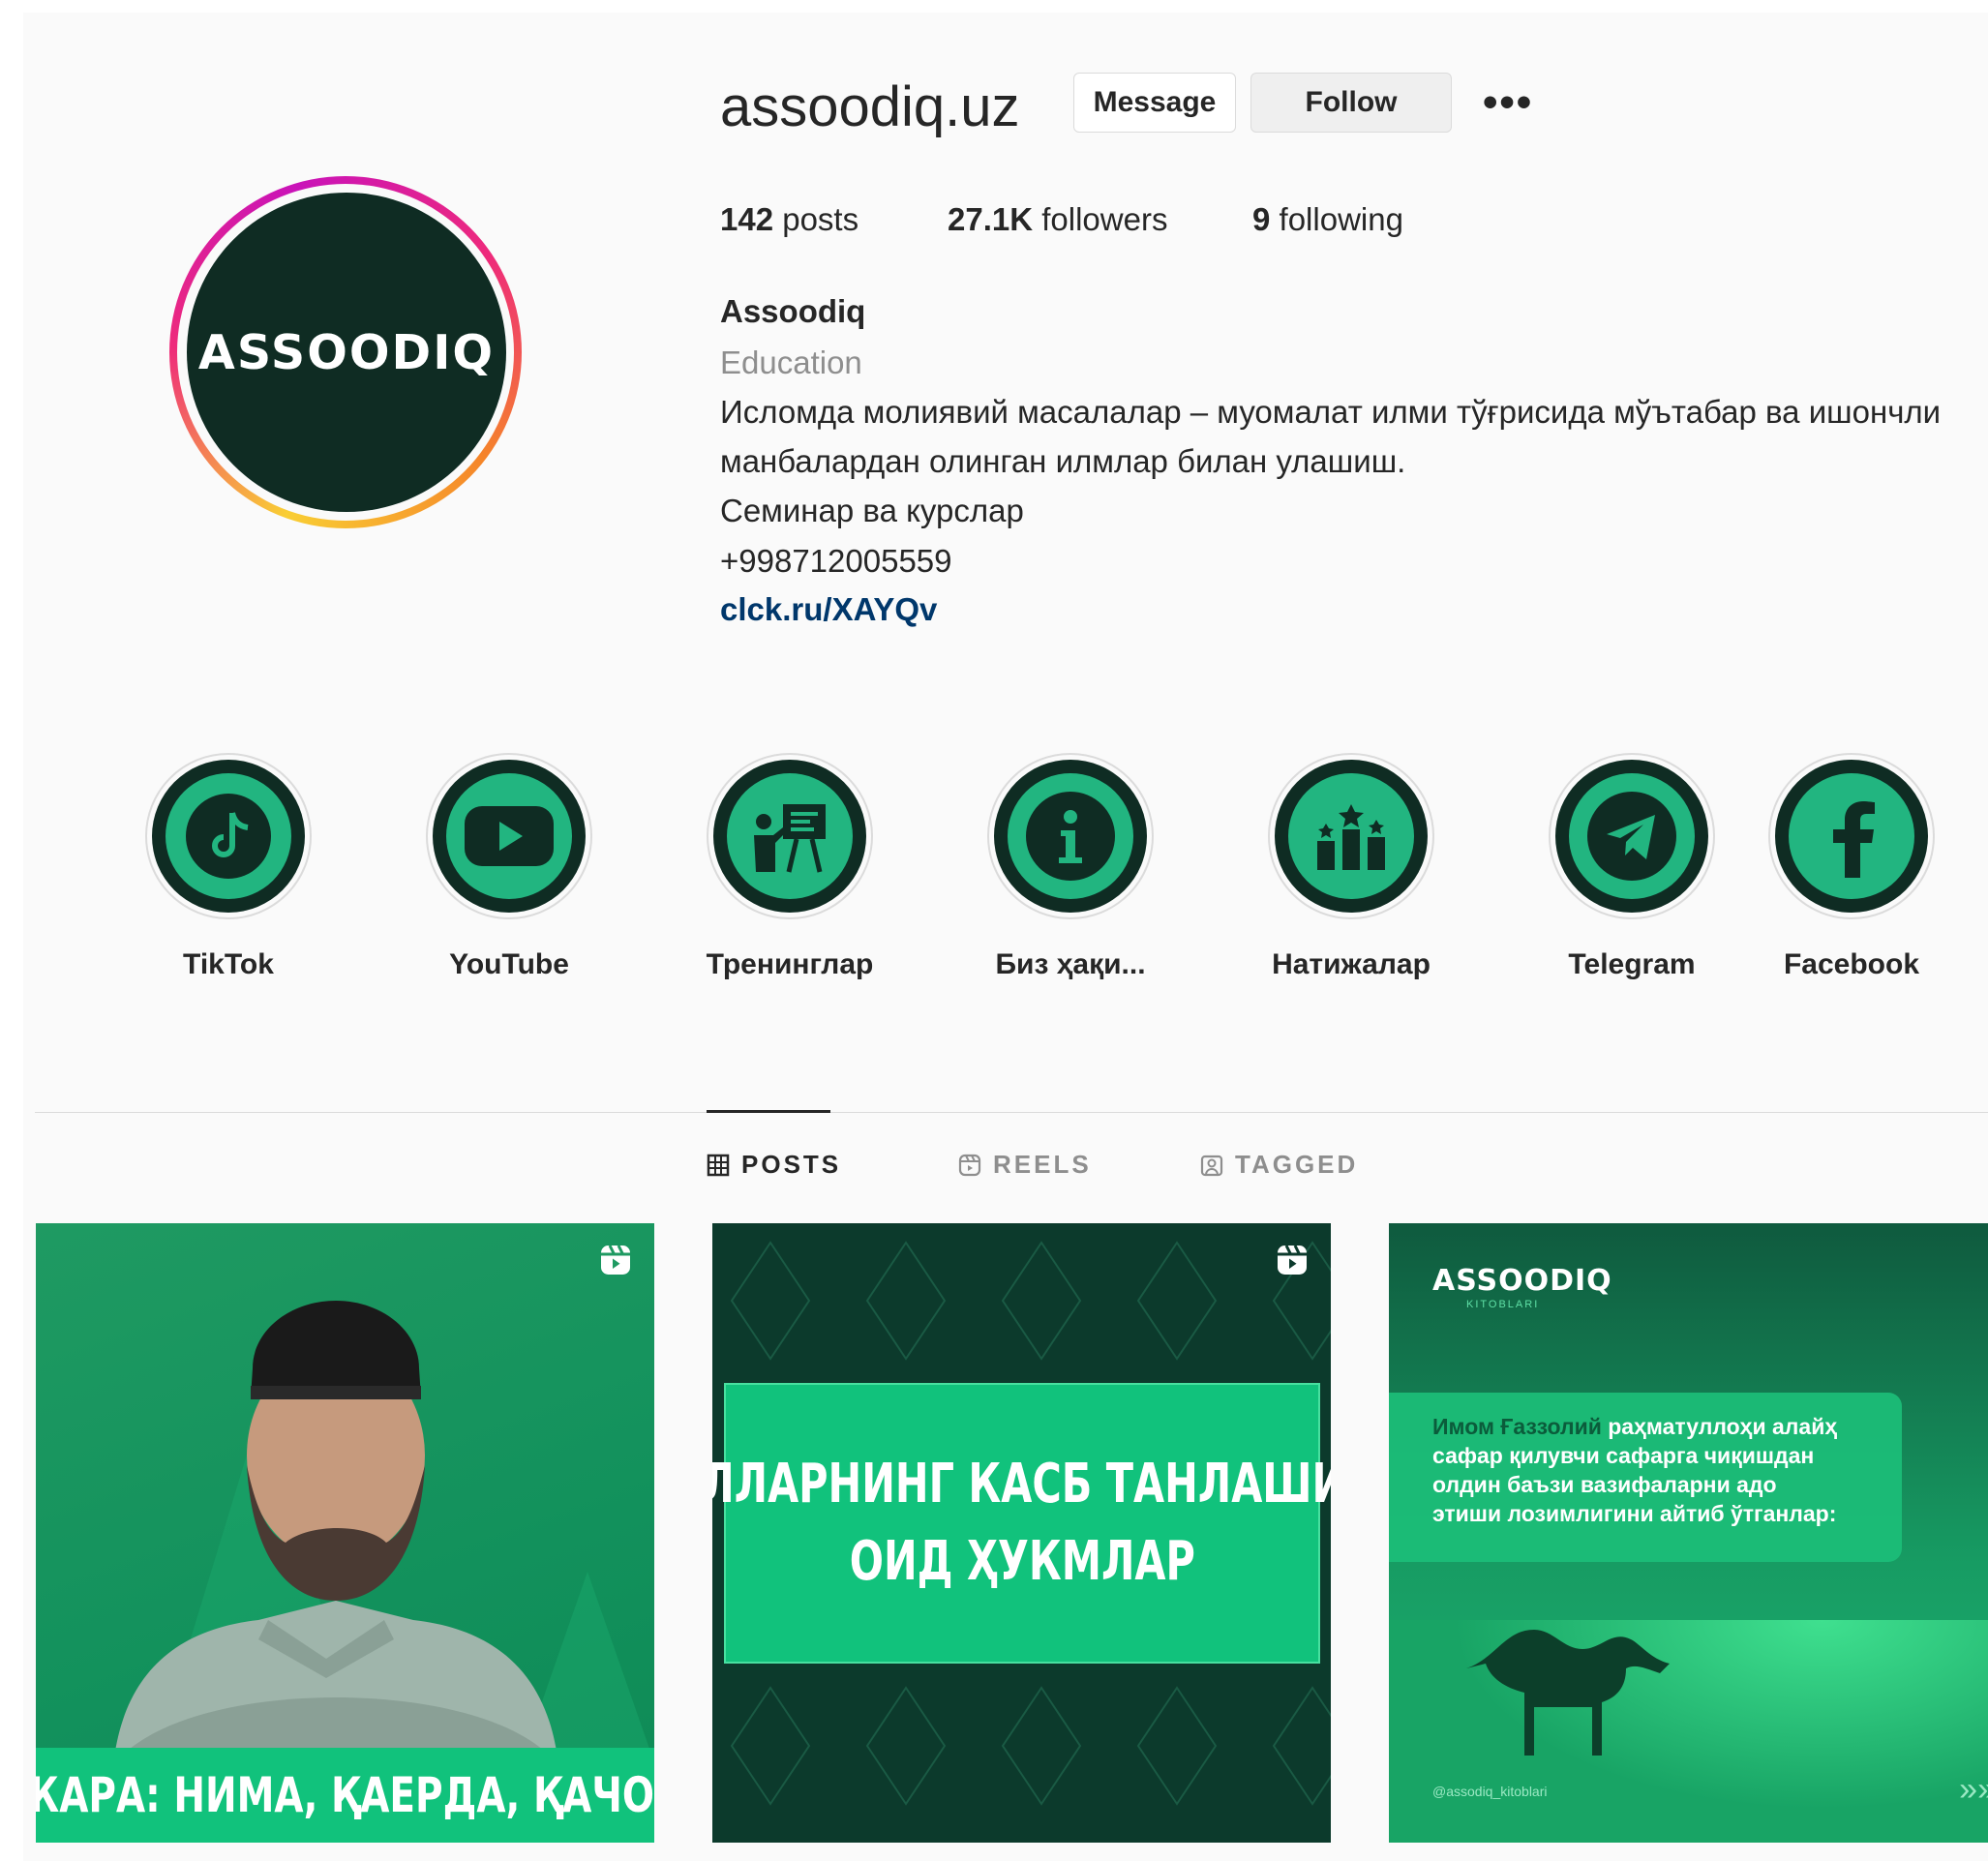  What do you see at coordinates (718, 1165) in the screenshot?
I see `grid-icon` at bounding box center [718, 1165].